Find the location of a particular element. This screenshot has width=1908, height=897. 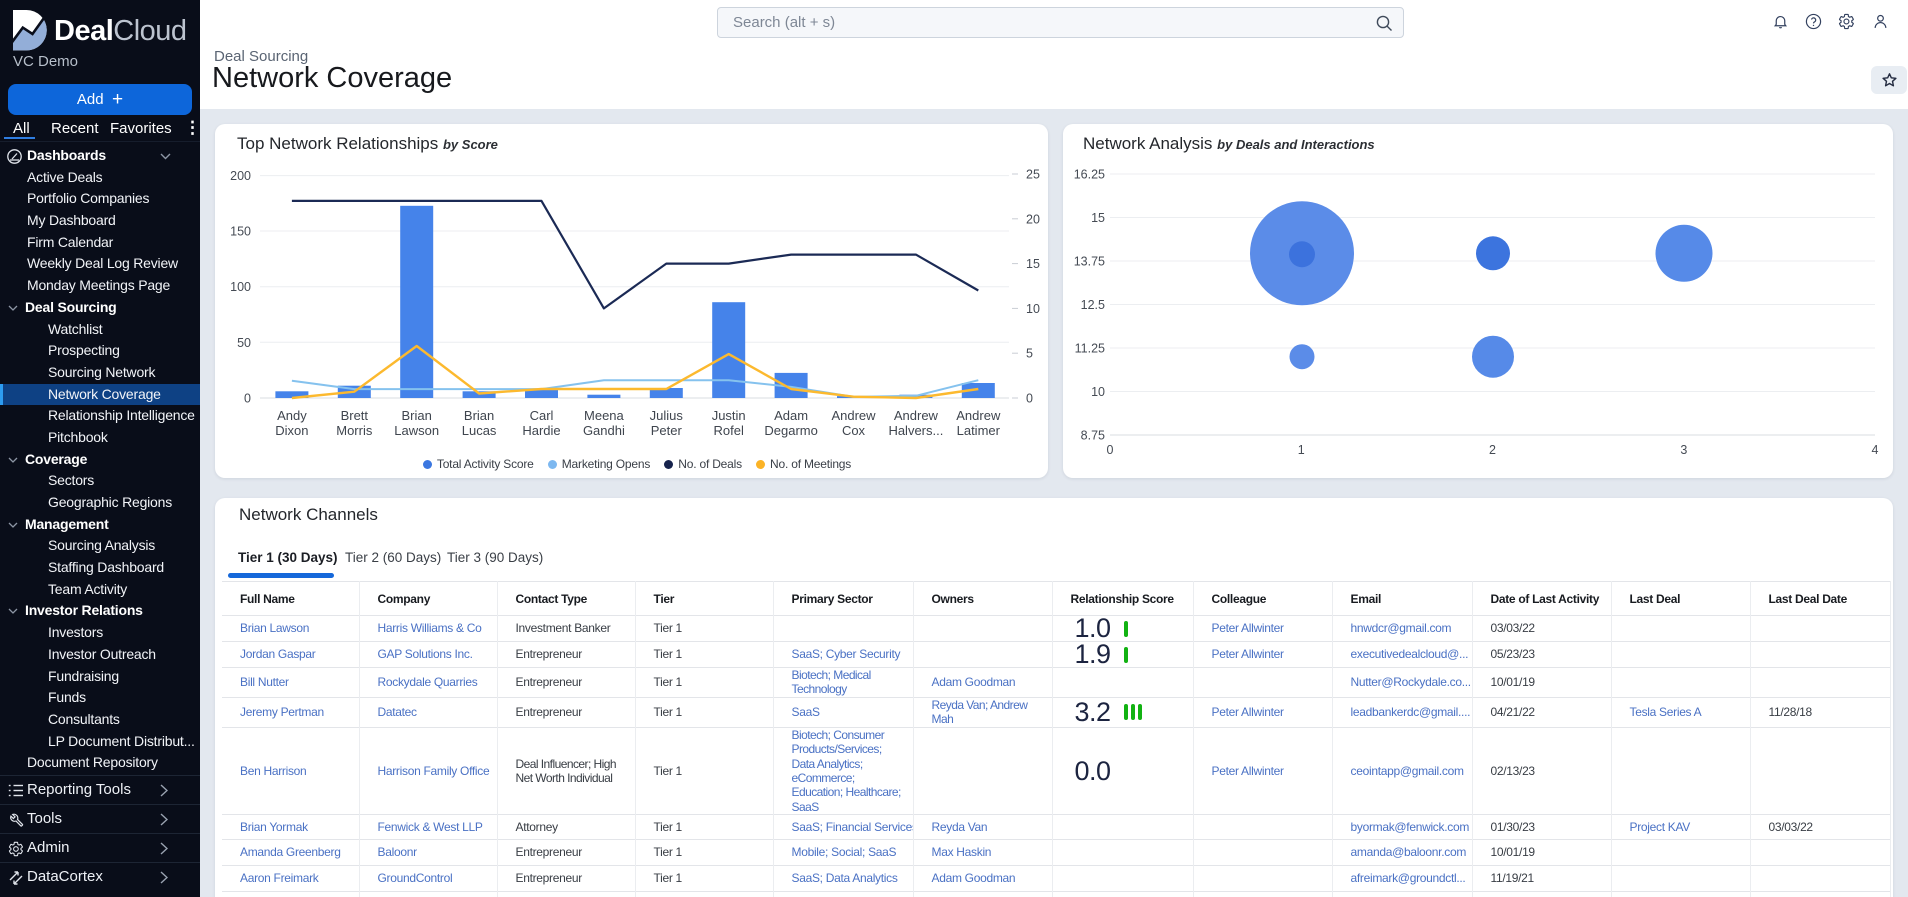

svg-text: Meena is located at coordinates (604, 415).